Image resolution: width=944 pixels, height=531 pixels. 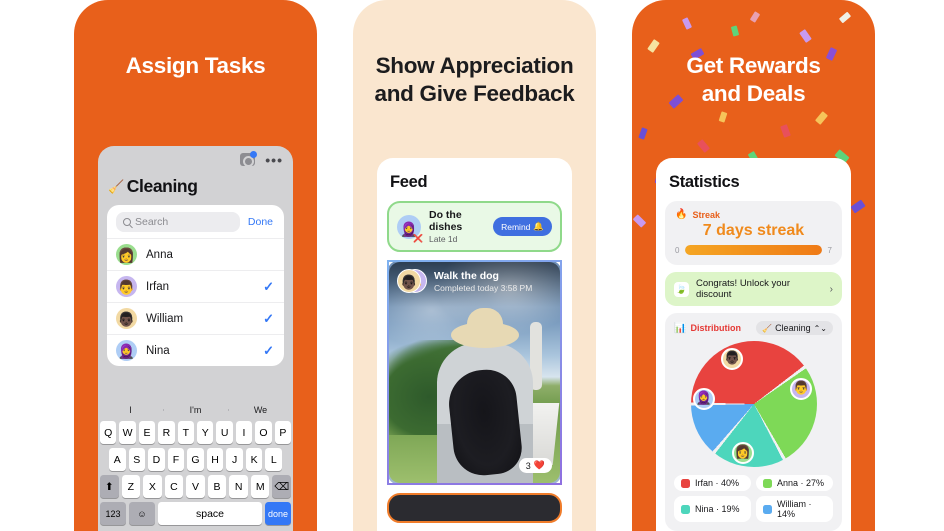 What do you see at coordinates (195, 254) in the screenshot?
I see `list-item: 👩 Anna` at bounding box center [195, 254].